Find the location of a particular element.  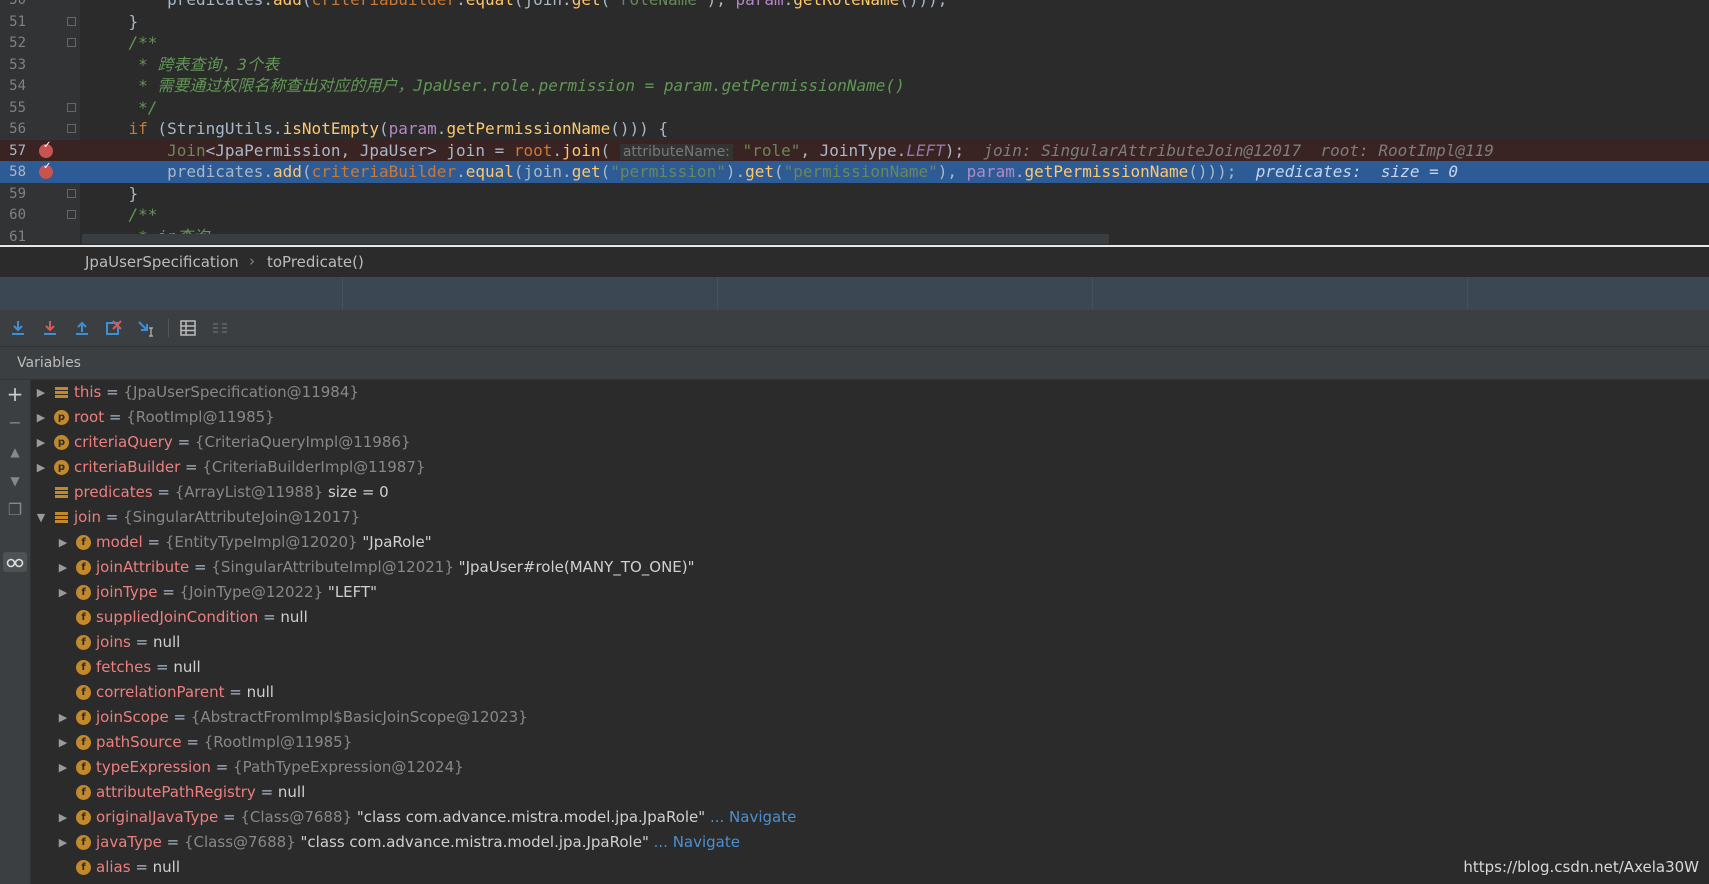

line-number: 60 is located at coordinates (13, 215).